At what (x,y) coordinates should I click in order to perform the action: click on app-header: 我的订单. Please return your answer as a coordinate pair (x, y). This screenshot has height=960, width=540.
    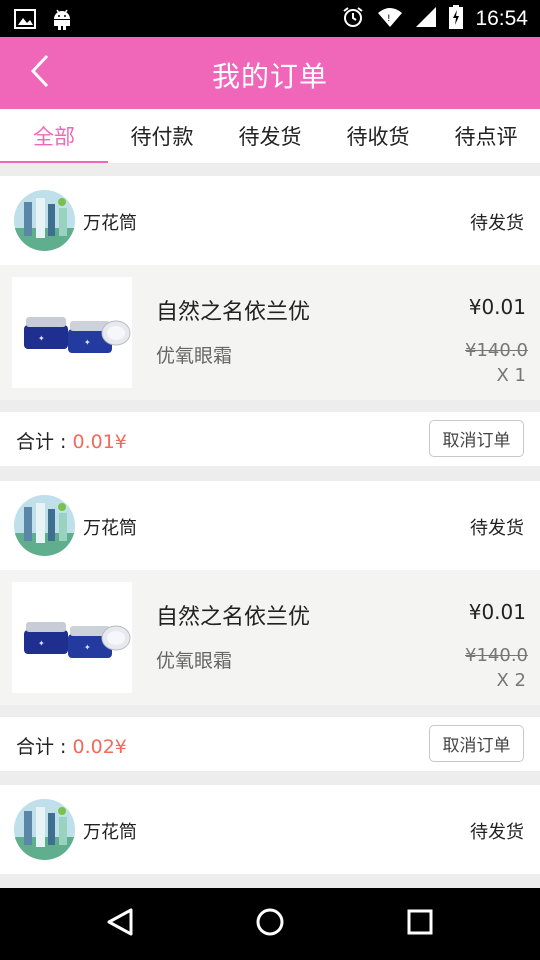
    Looking at the image, I should click on (270, 73).